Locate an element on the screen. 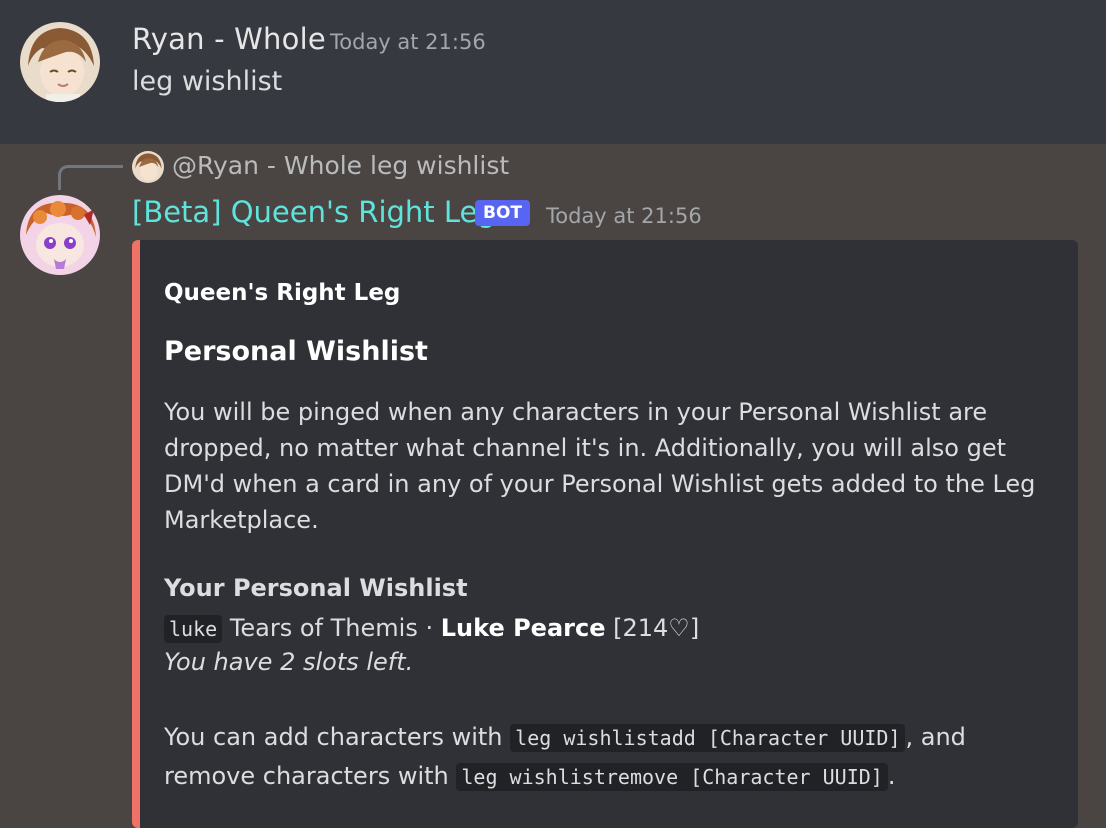  user-avatar is located at coordinates (60, 62).